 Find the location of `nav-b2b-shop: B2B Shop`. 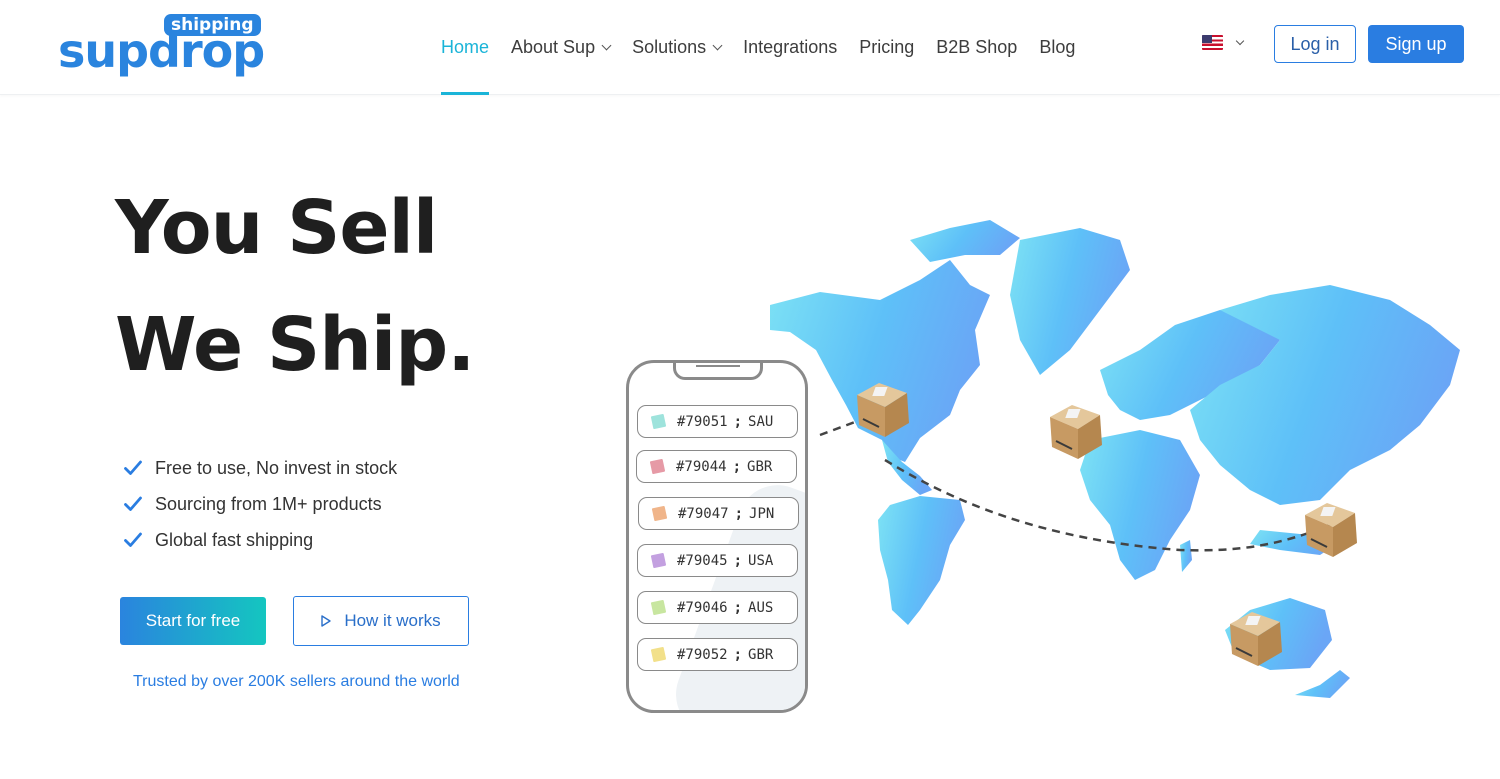

nav-b2b-shop: B2B Shop is located at coordinates (976, 47).